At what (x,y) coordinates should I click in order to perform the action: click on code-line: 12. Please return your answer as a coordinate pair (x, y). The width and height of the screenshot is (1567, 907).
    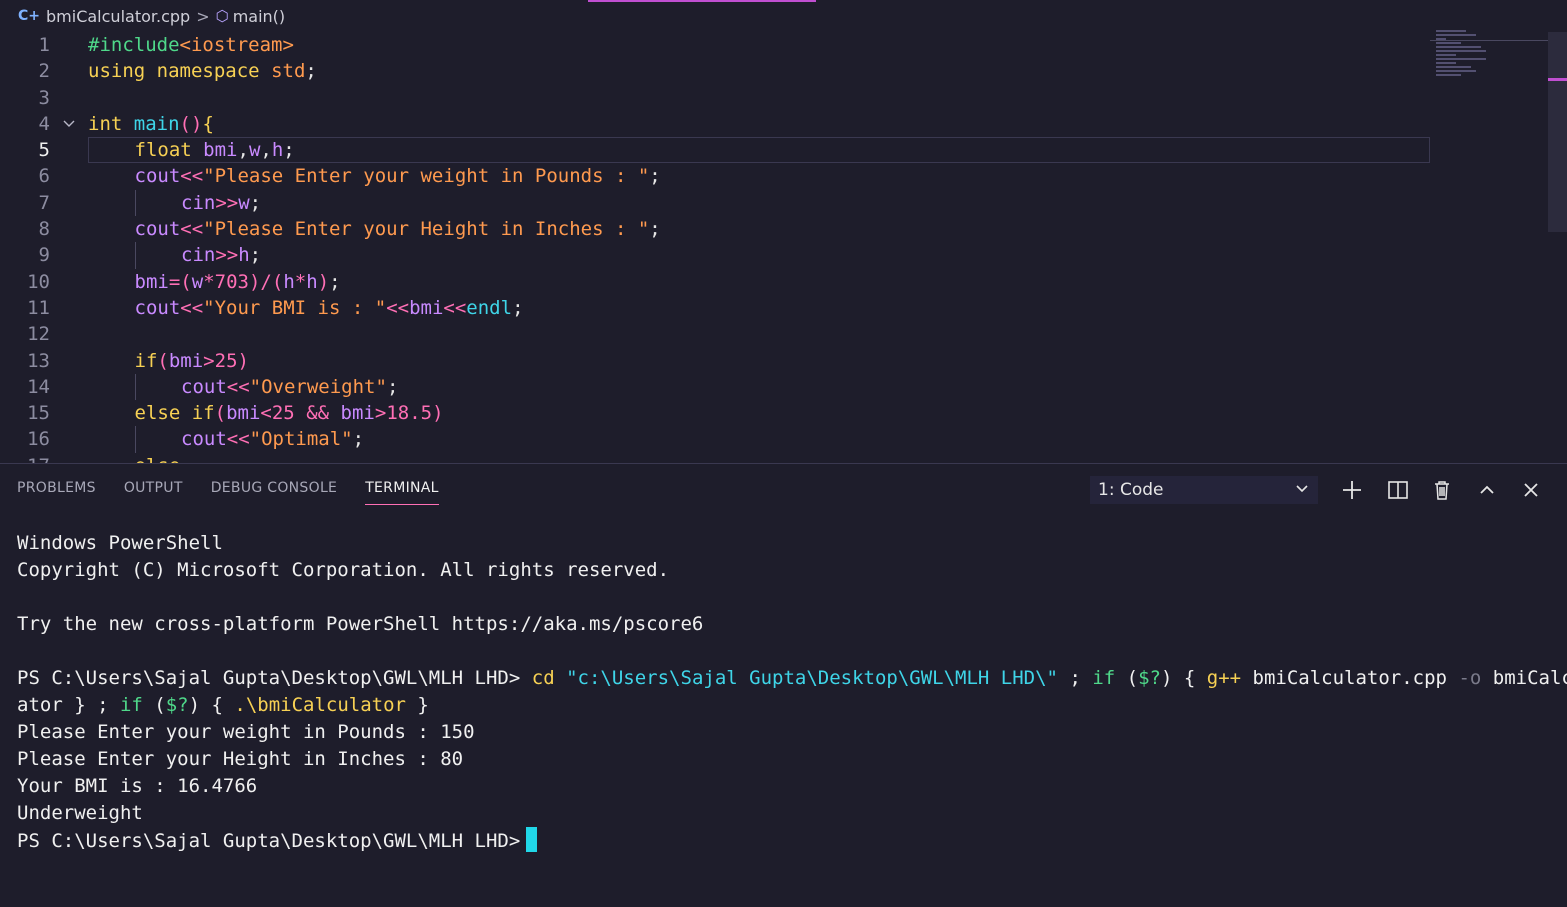
    Looking at the image, I should click on (715, 334).